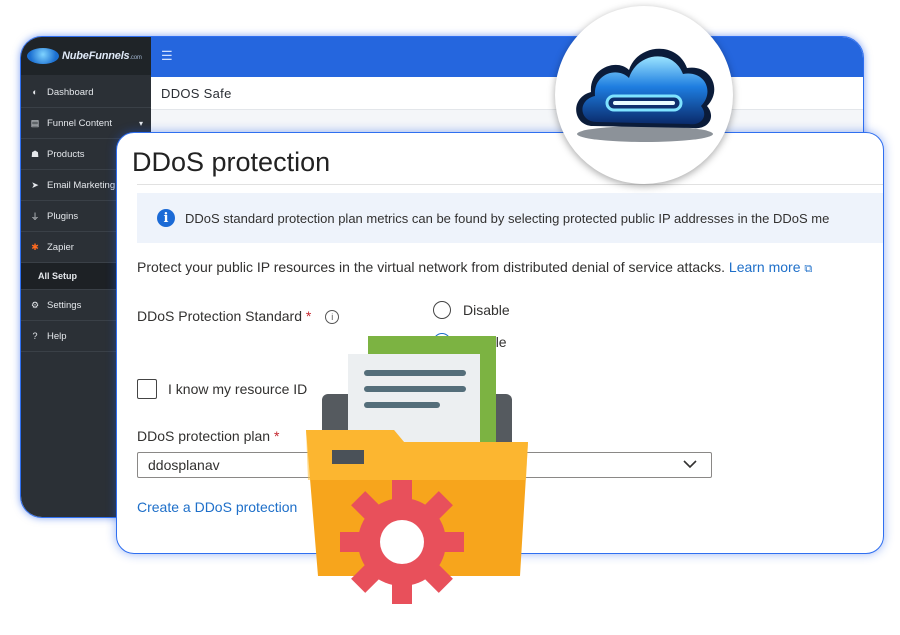 The image size is (900, 635). I want to click on sidebar-item-label: Help, so click(57, 336).